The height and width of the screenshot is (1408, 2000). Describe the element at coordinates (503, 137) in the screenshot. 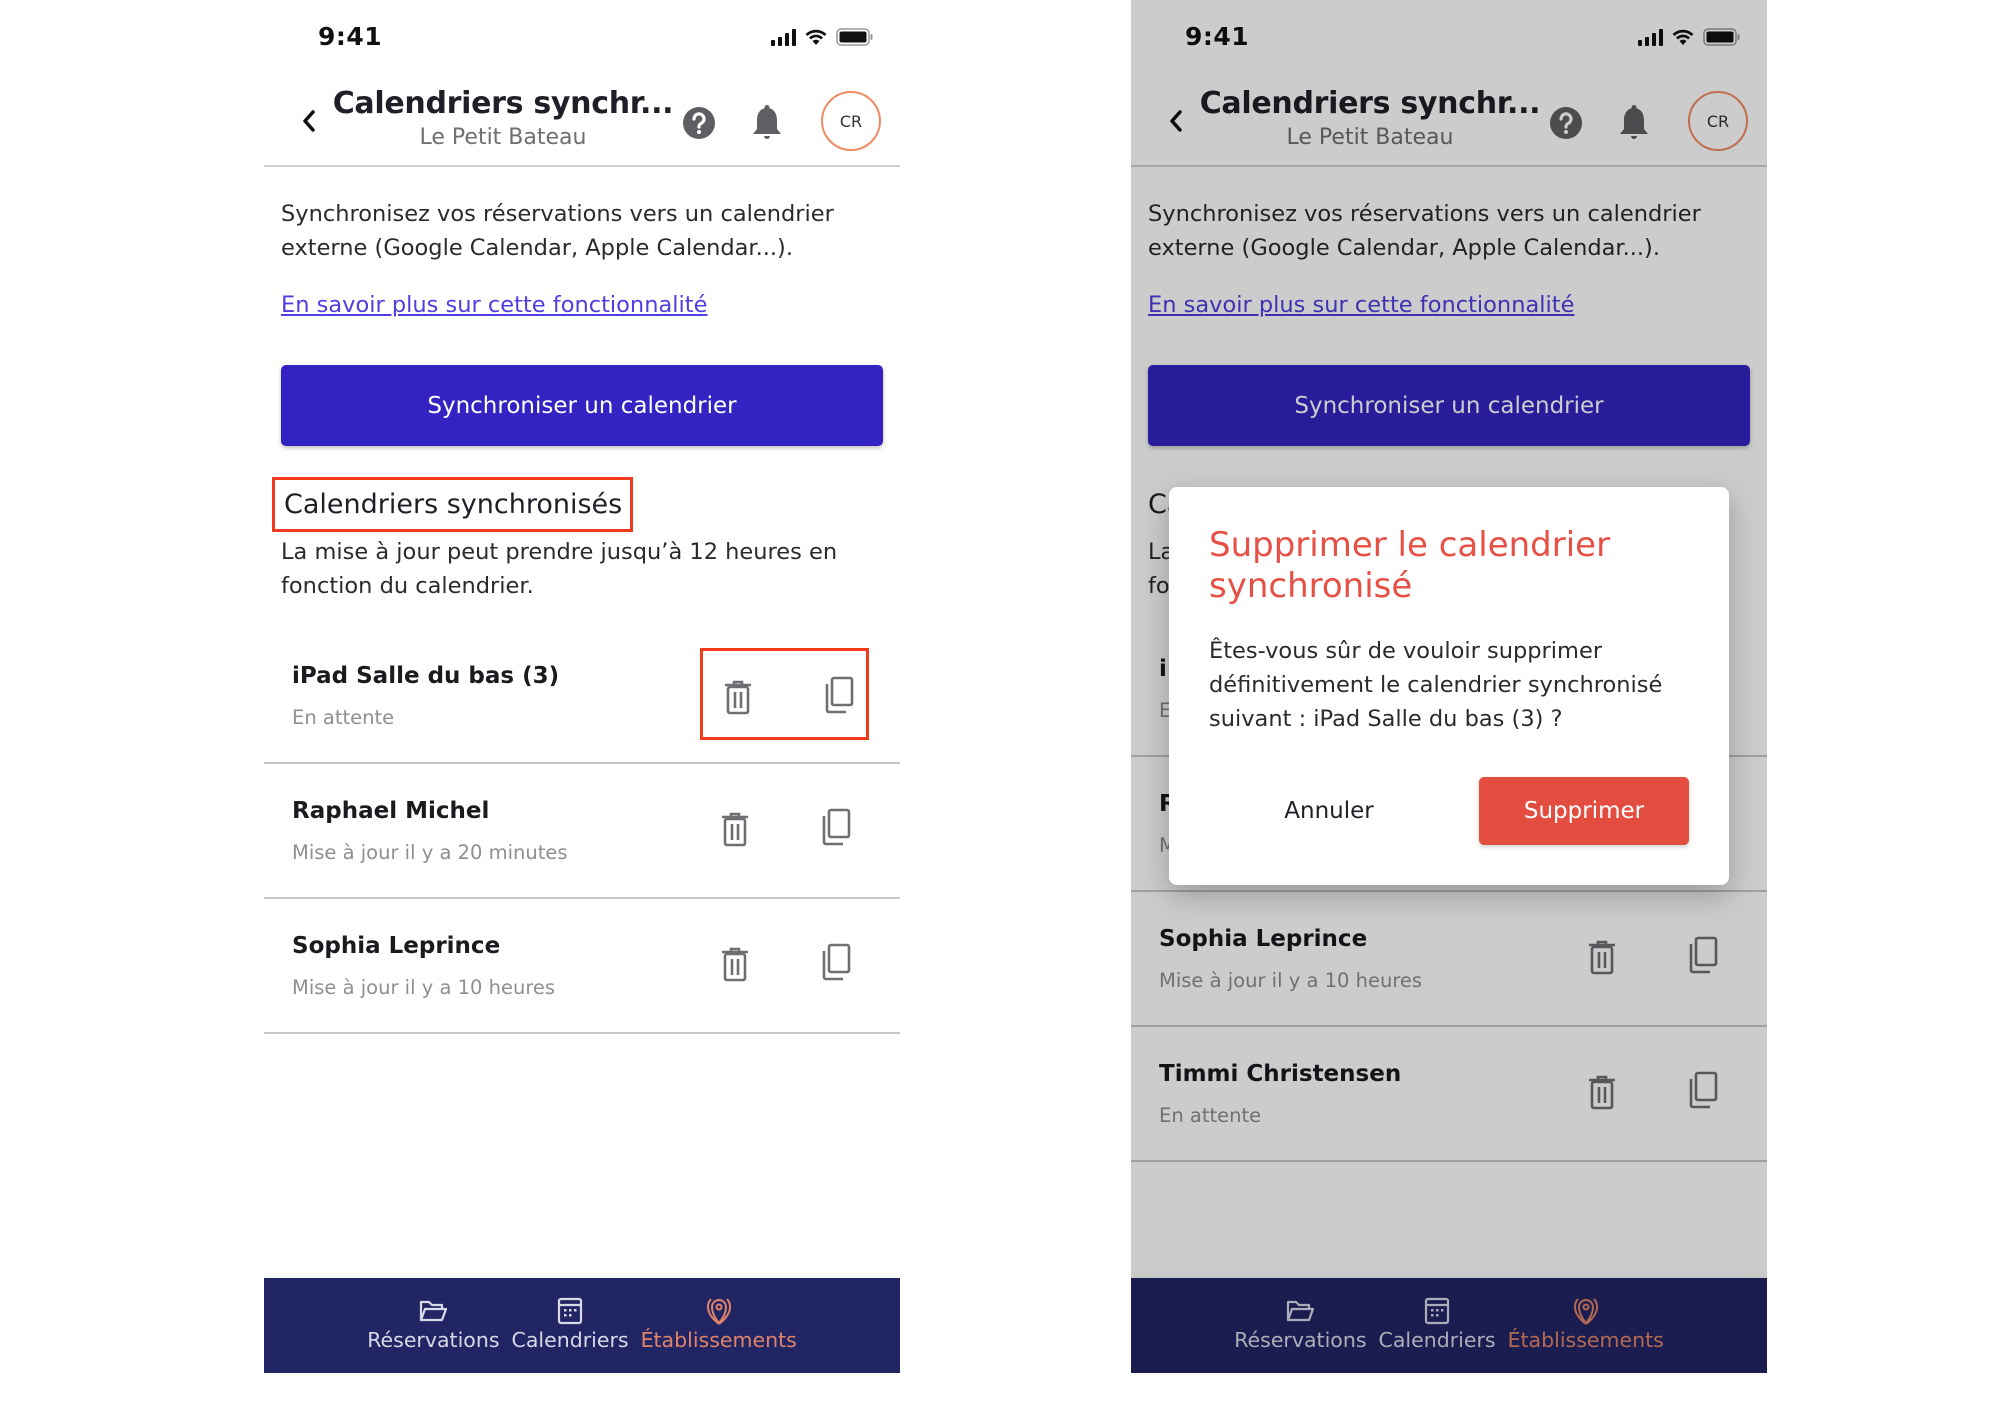

I see `page-subtitle: Le Petit Bateau` at that location.